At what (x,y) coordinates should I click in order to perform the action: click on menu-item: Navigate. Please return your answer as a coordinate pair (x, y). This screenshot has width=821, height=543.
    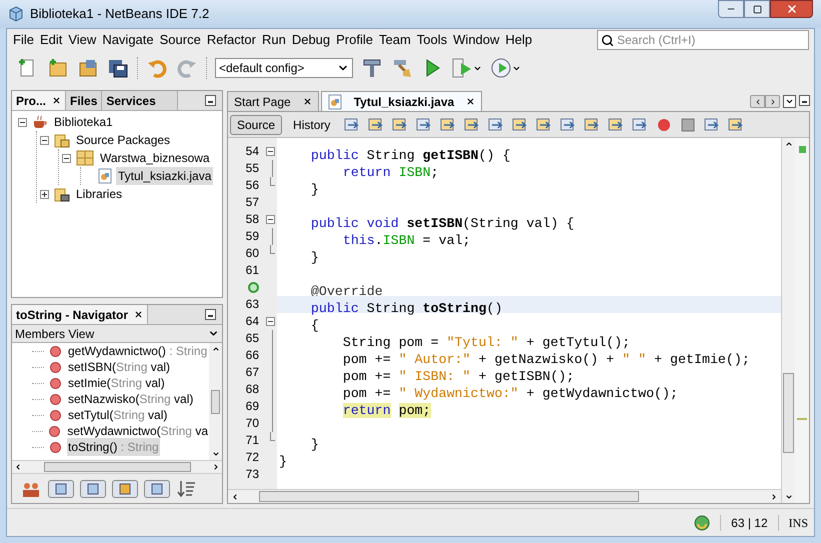
    Looking at the image, I should click on (128, 40).